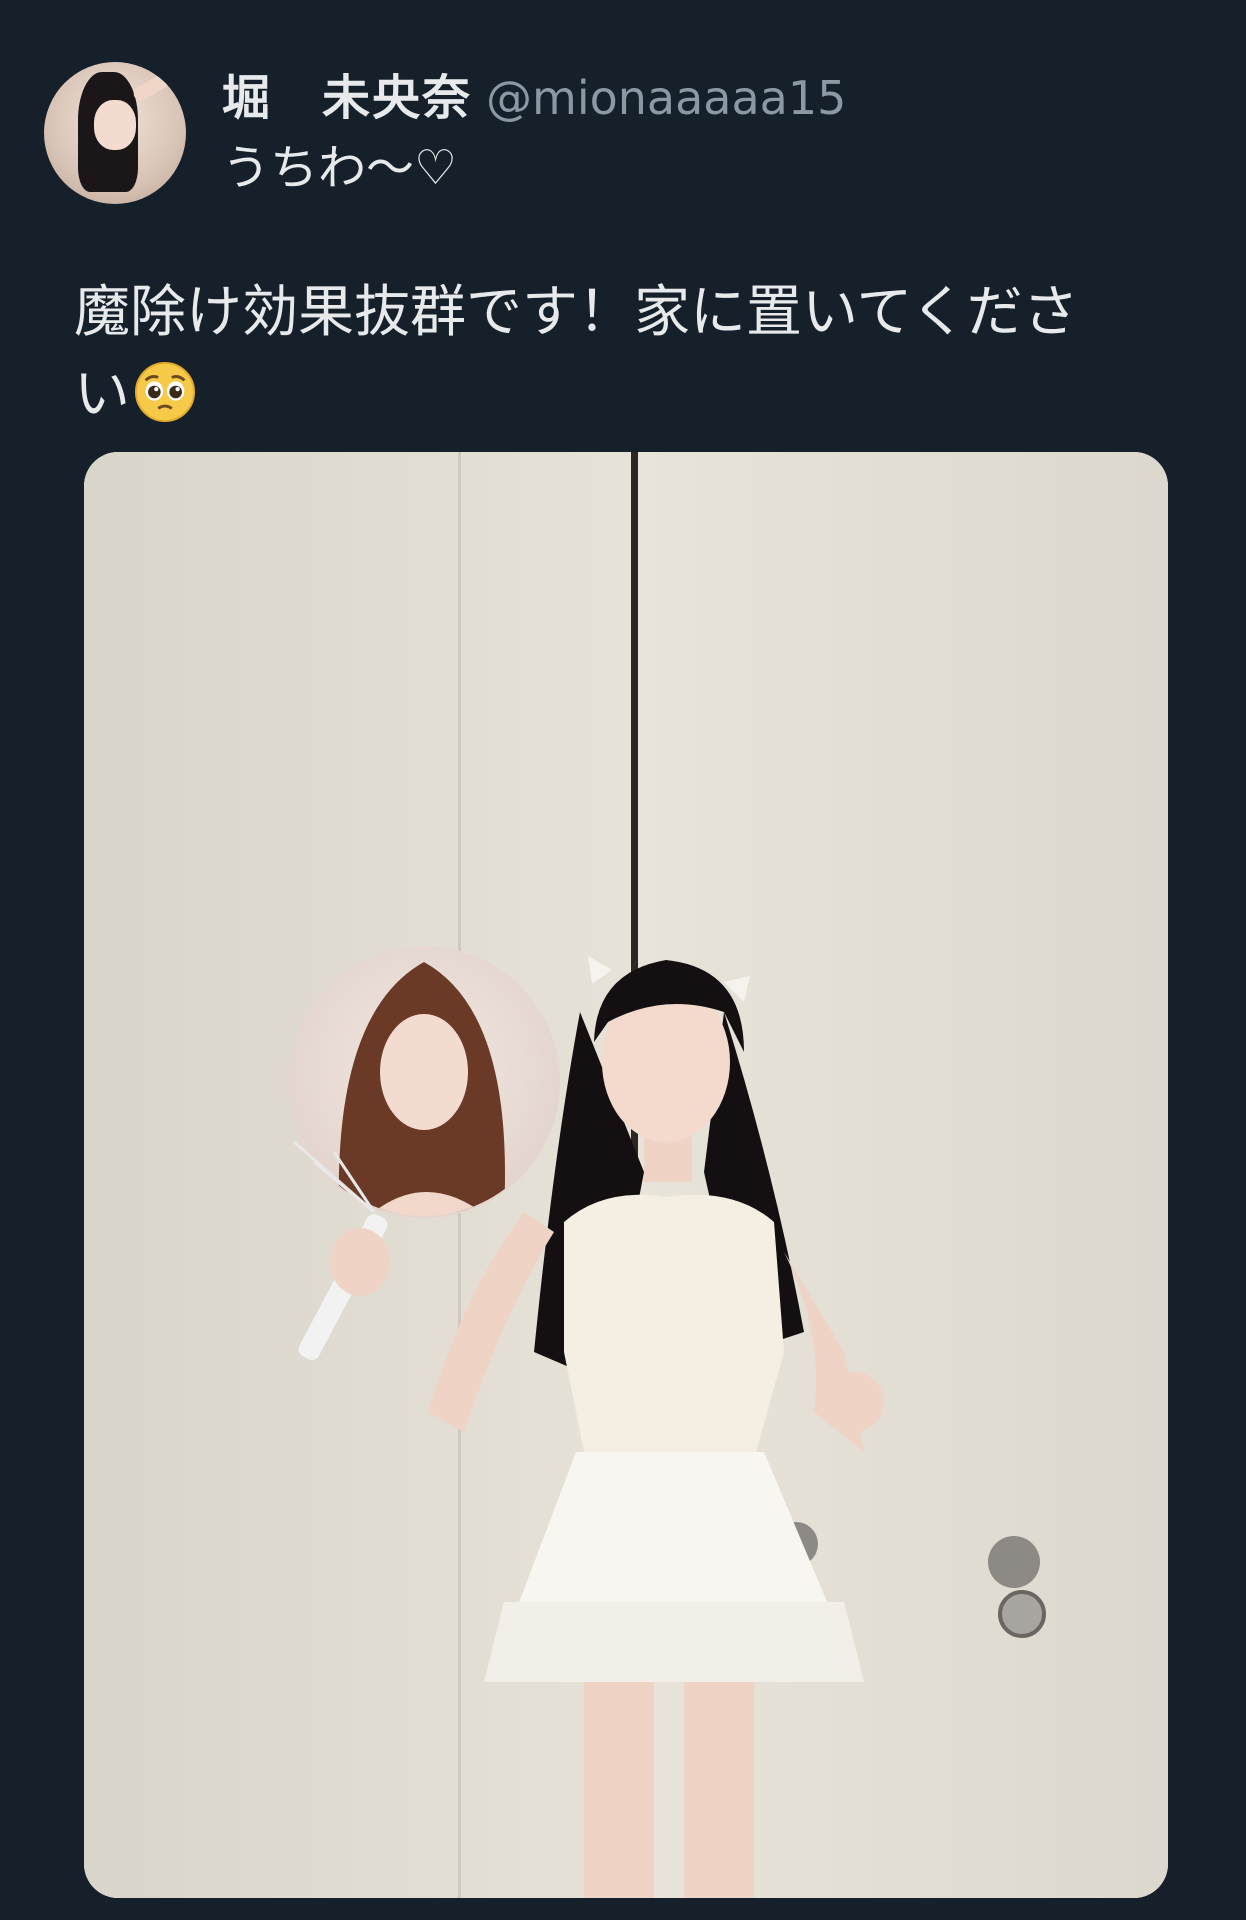  I want to click on user-handle: @mionaaaaa15, so click(666, 98).